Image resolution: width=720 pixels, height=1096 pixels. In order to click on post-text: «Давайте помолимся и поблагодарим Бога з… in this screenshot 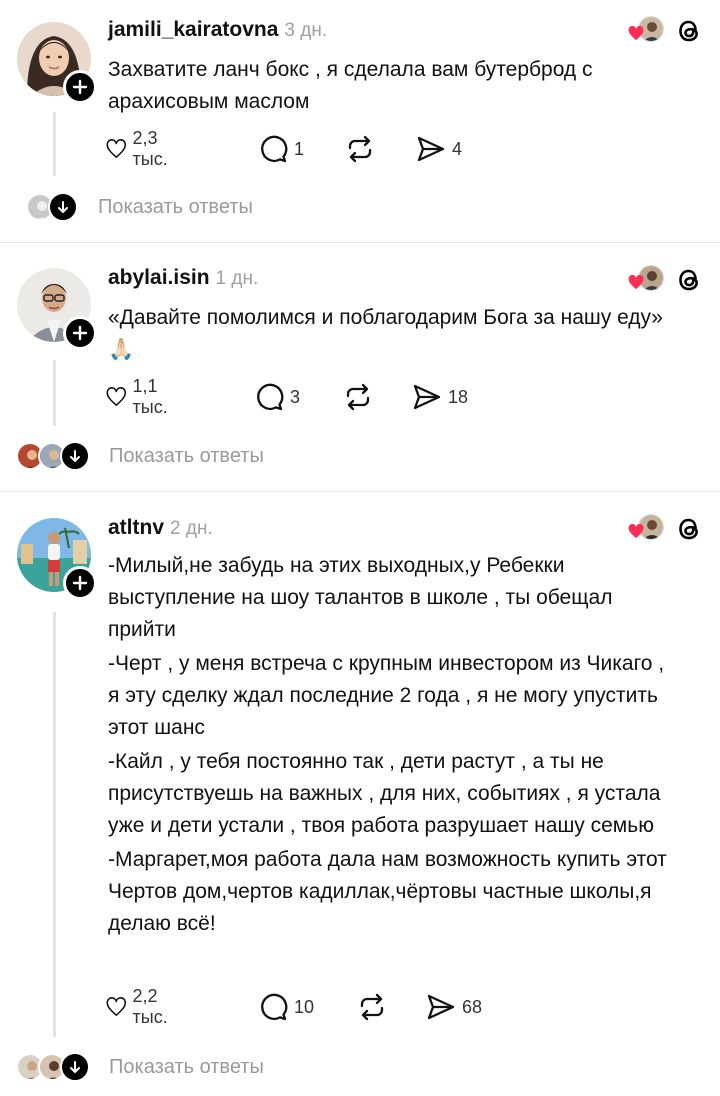, I will do `click(393, 334)`.